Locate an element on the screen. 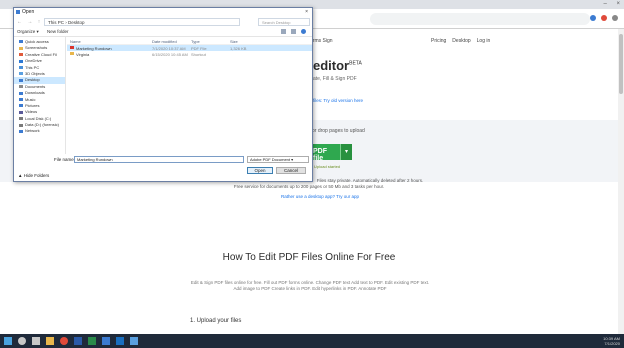  file-name: Virginia is located at coordinates (83, 54).